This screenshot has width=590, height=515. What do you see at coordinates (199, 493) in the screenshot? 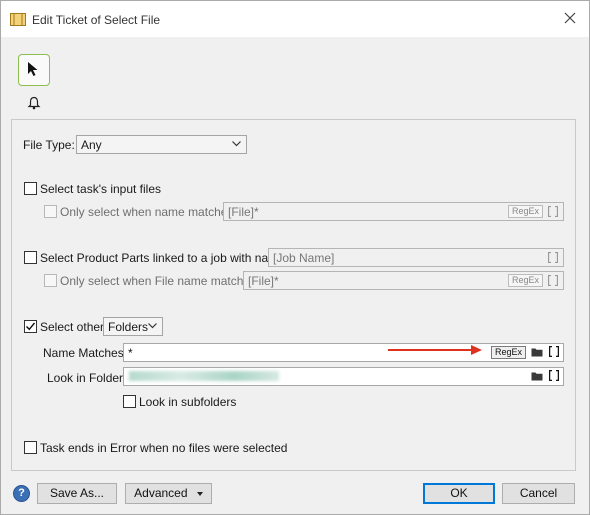
I see `caret-down-icon` at bounding box center [199, 493].